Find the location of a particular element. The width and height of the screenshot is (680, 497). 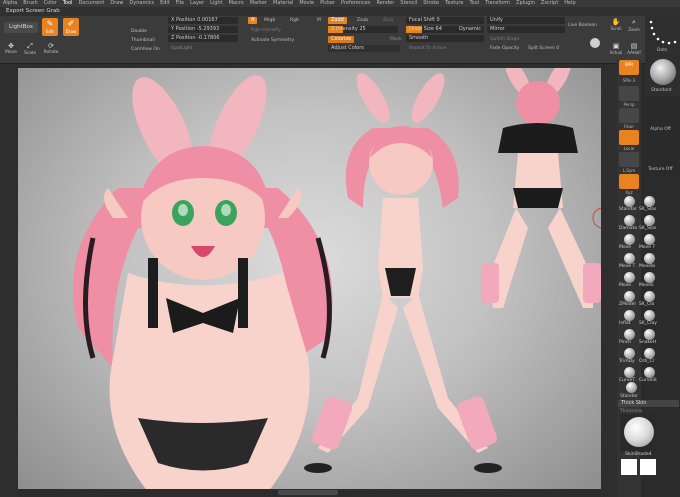

spix-slider: SPix 3 is located at coordinates (629, 80).